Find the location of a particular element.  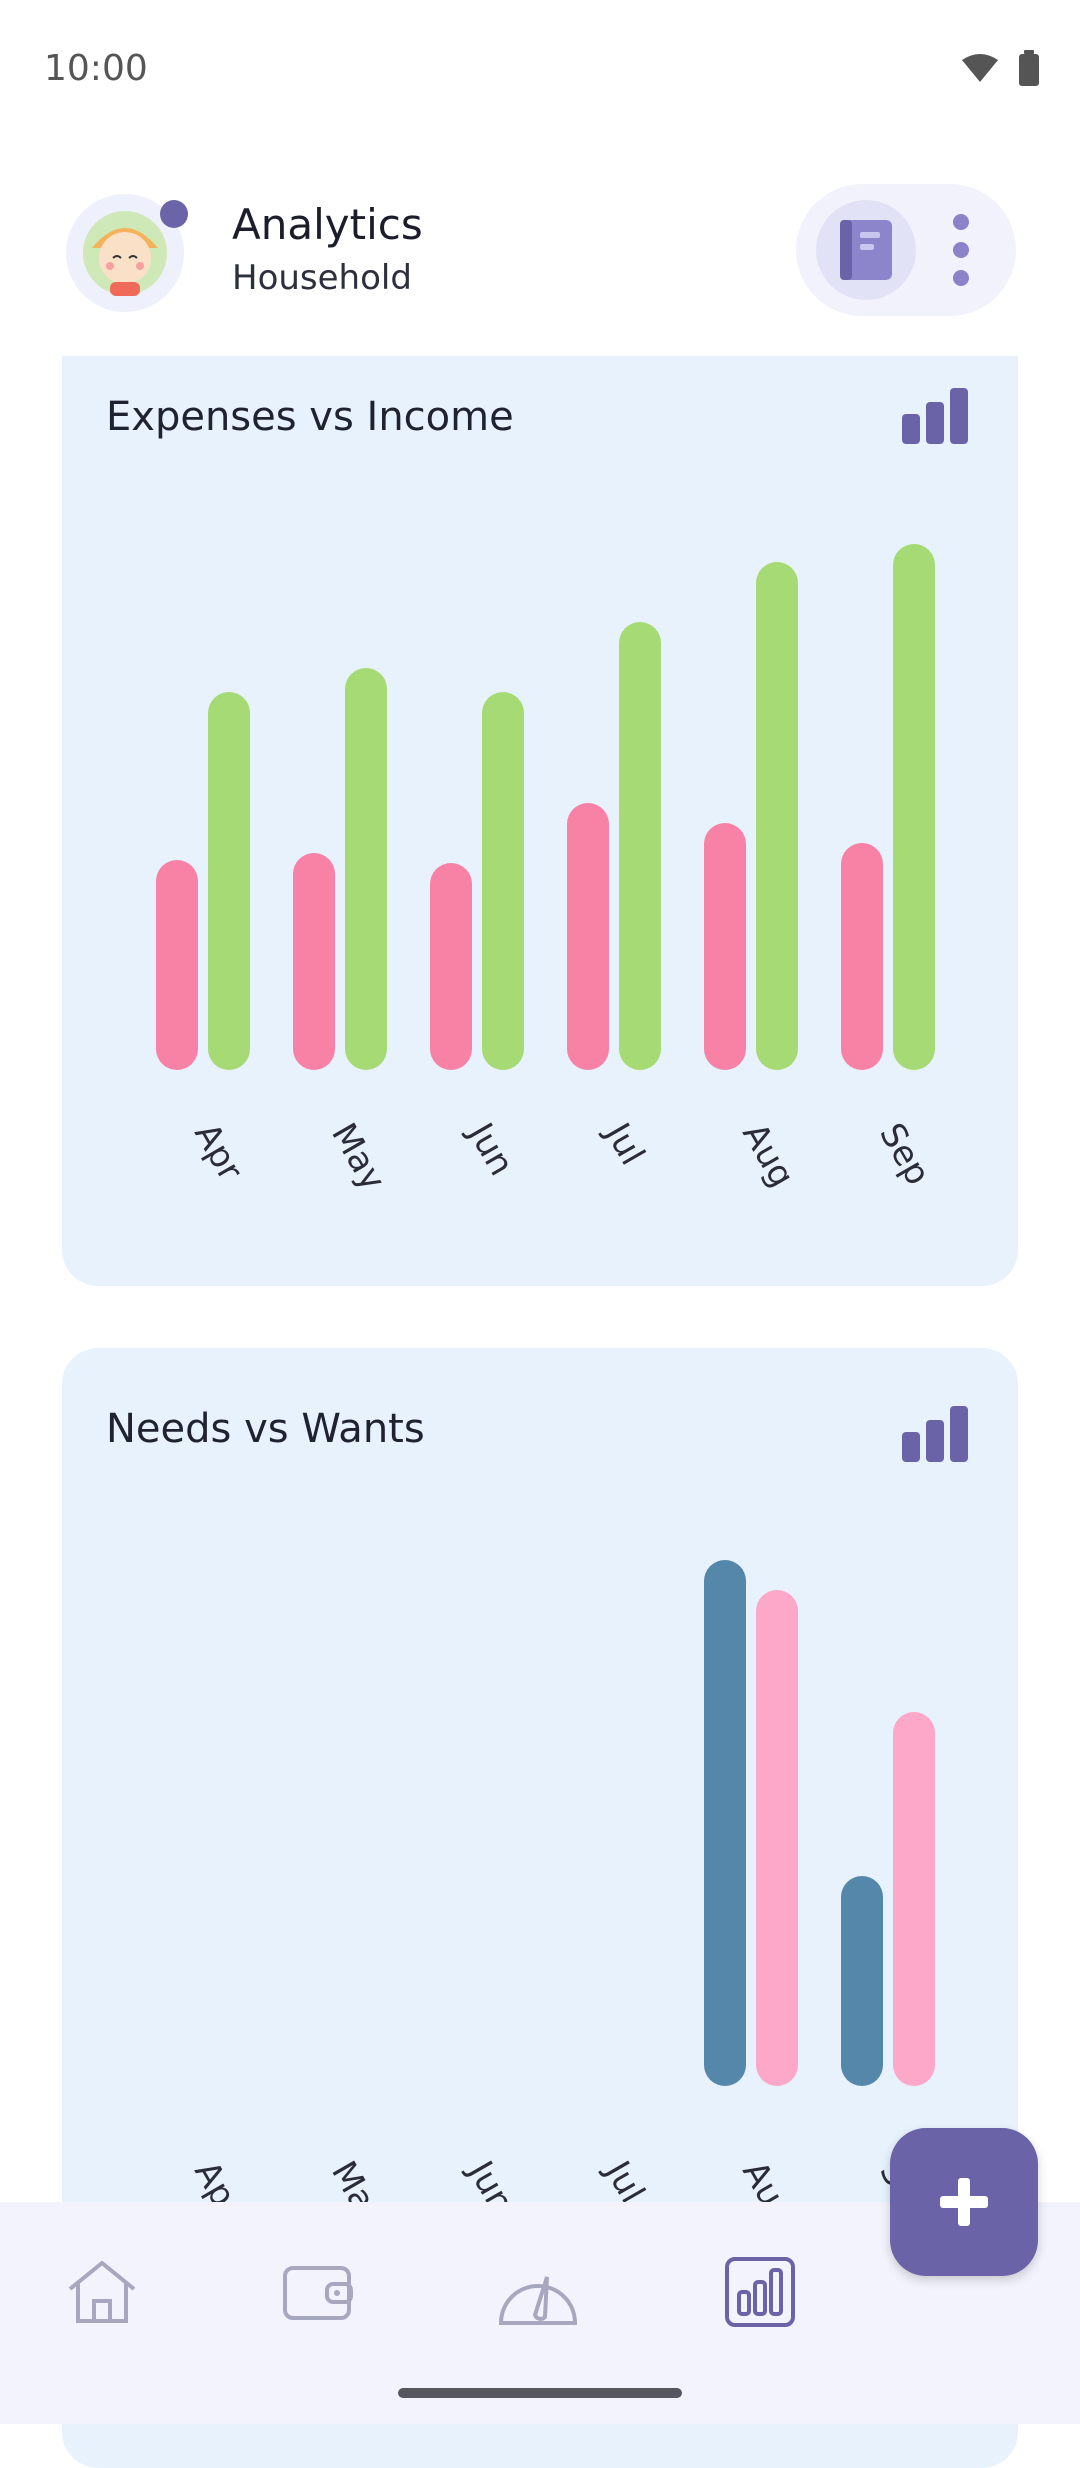

status-bar: 10:00 is located at coordinates (540, 70).